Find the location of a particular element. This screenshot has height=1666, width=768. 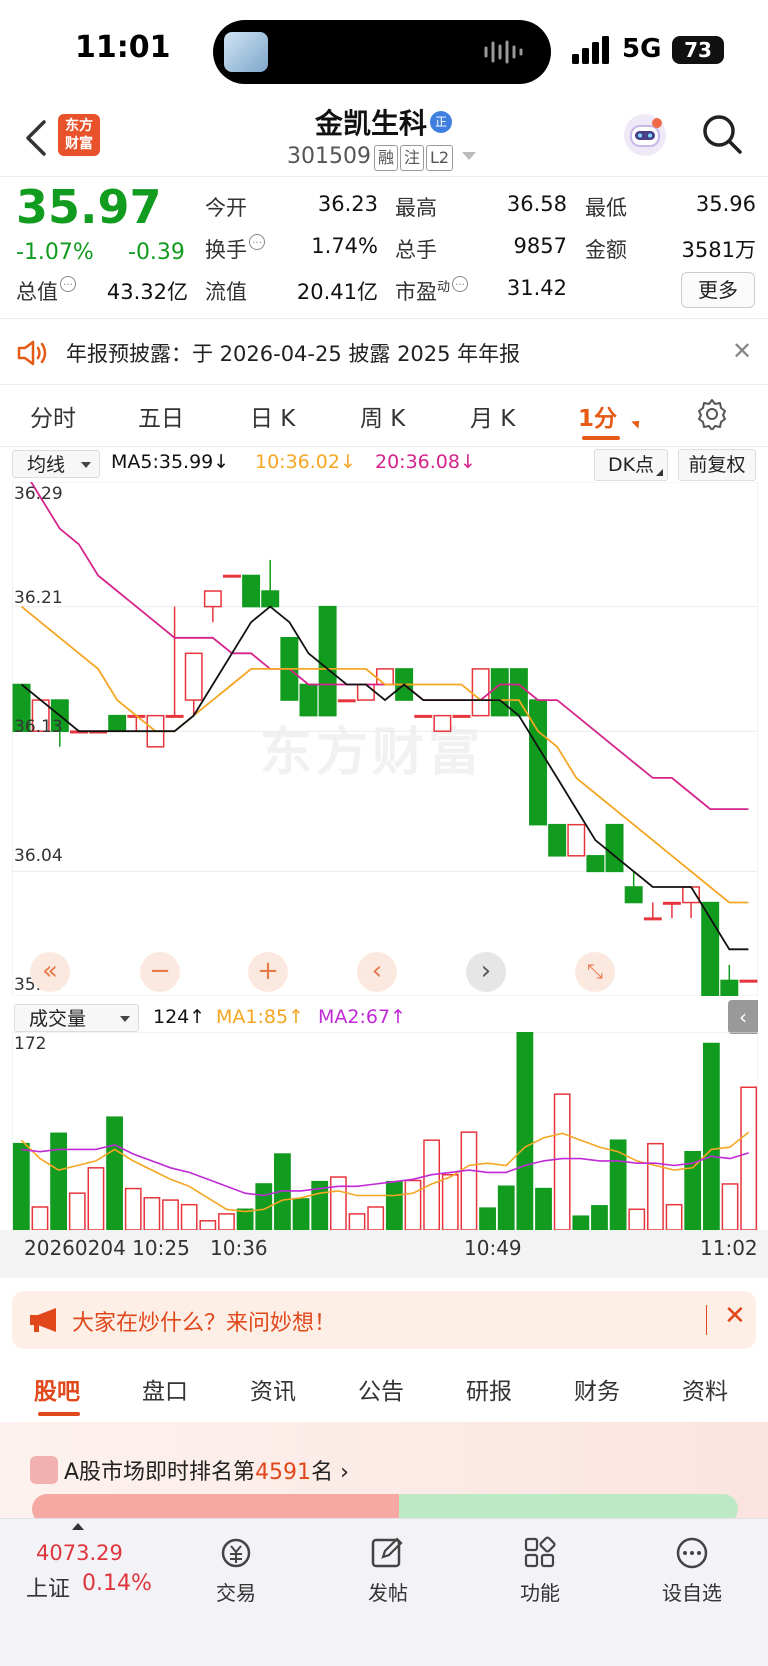

search-icon is located at coordinates (722, 134).